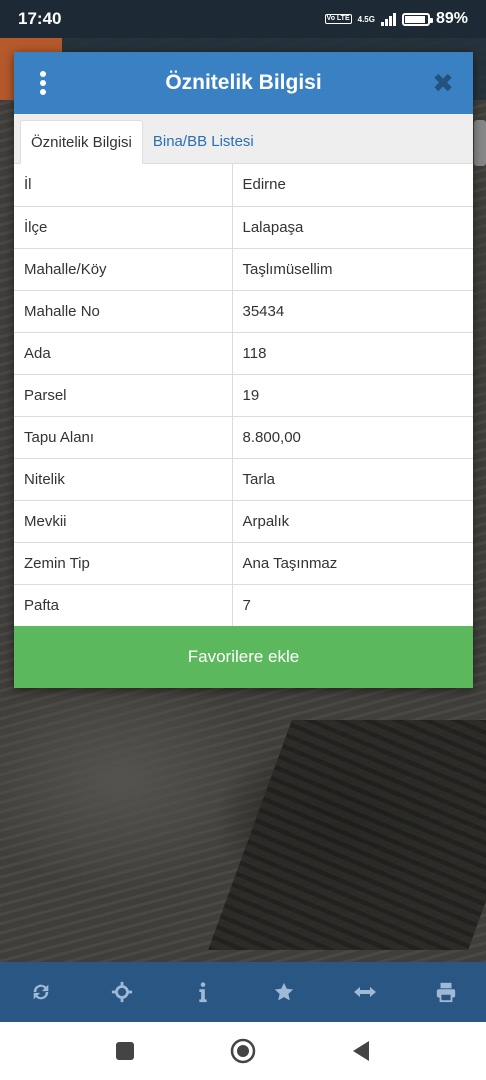 This screenshot has height=1080, width=486. I want to click on table-row: Nitelik Tarla, so click(243, 479).